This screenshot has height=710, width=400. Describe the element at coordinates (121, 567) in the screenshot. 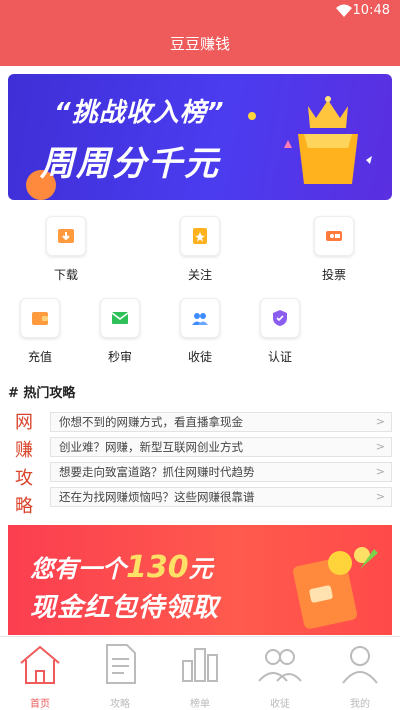

I see `promo-line1: 您有一个130元` at that location.